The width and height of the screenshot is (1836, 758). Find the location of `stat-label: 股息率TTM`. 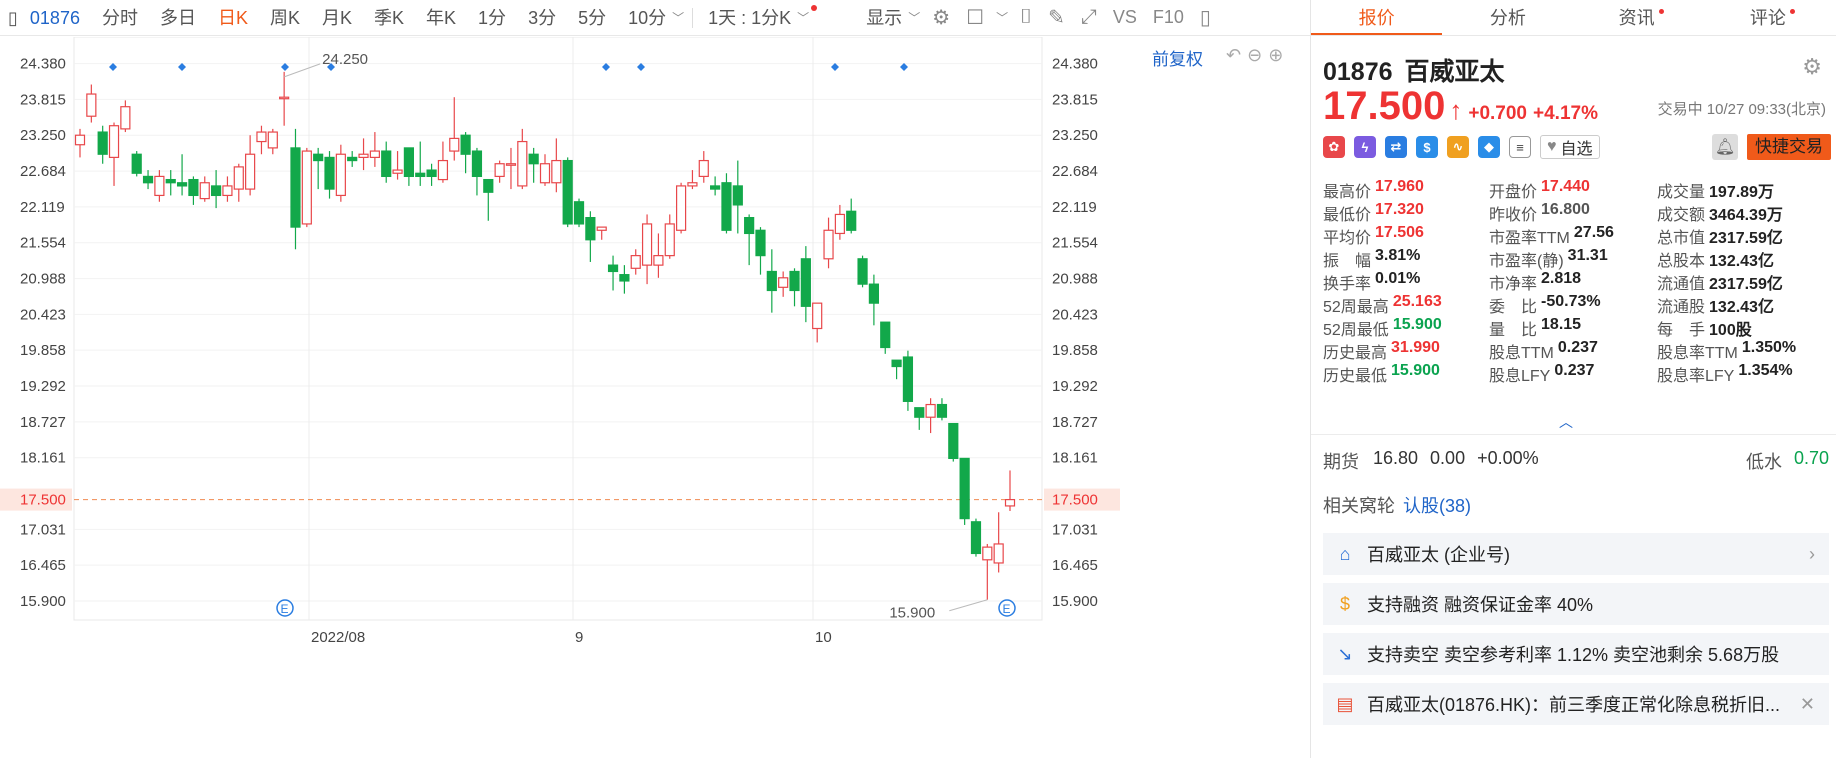

stat-label: 股息率TTM is located at coordinates (1697, 353).